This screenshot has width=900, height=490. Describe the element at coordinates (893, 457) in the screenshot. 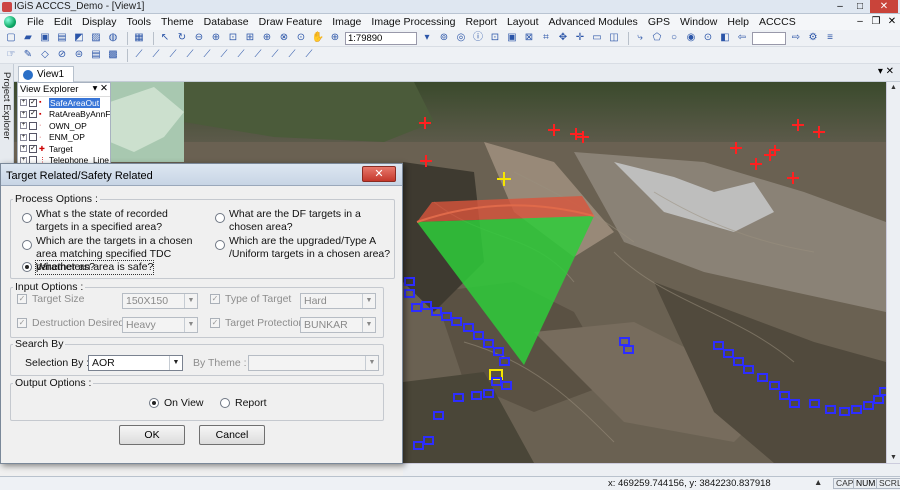

I see `scroll-down-icon: ▼` at that location.